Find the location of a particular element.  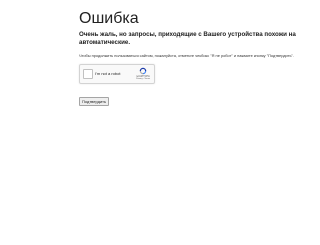

recaptcha-label: I'm not a robot is located at coordinates (108, 73).